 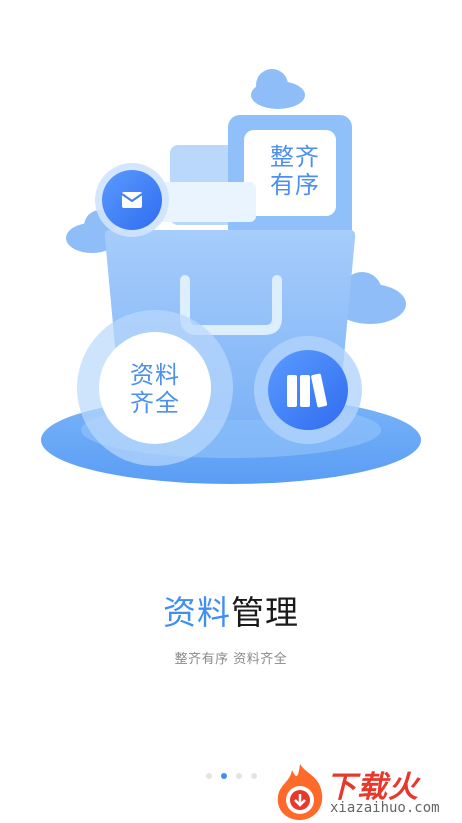 I want to click on flame-logo-icon, so click(x=300, y=792).